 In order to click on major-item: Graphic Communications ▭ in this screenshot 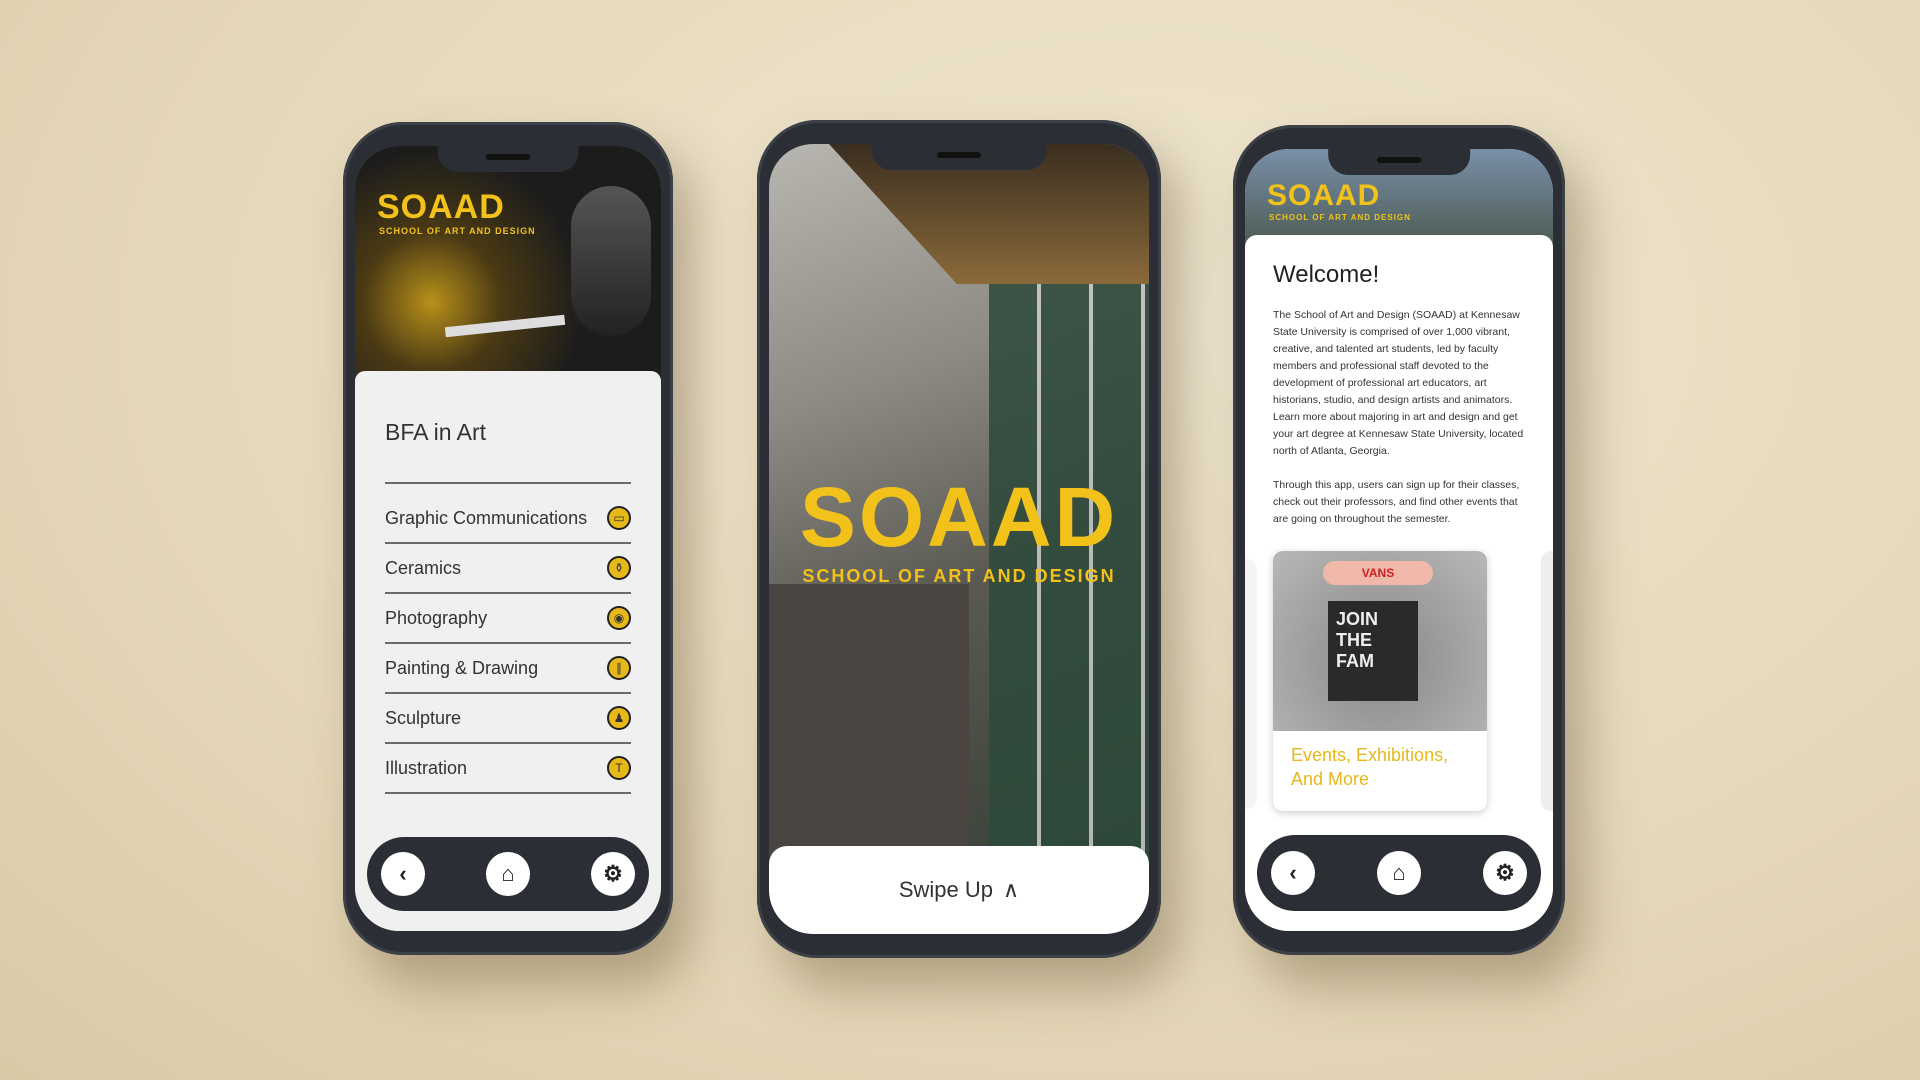, I will do `click(508, 519)`.